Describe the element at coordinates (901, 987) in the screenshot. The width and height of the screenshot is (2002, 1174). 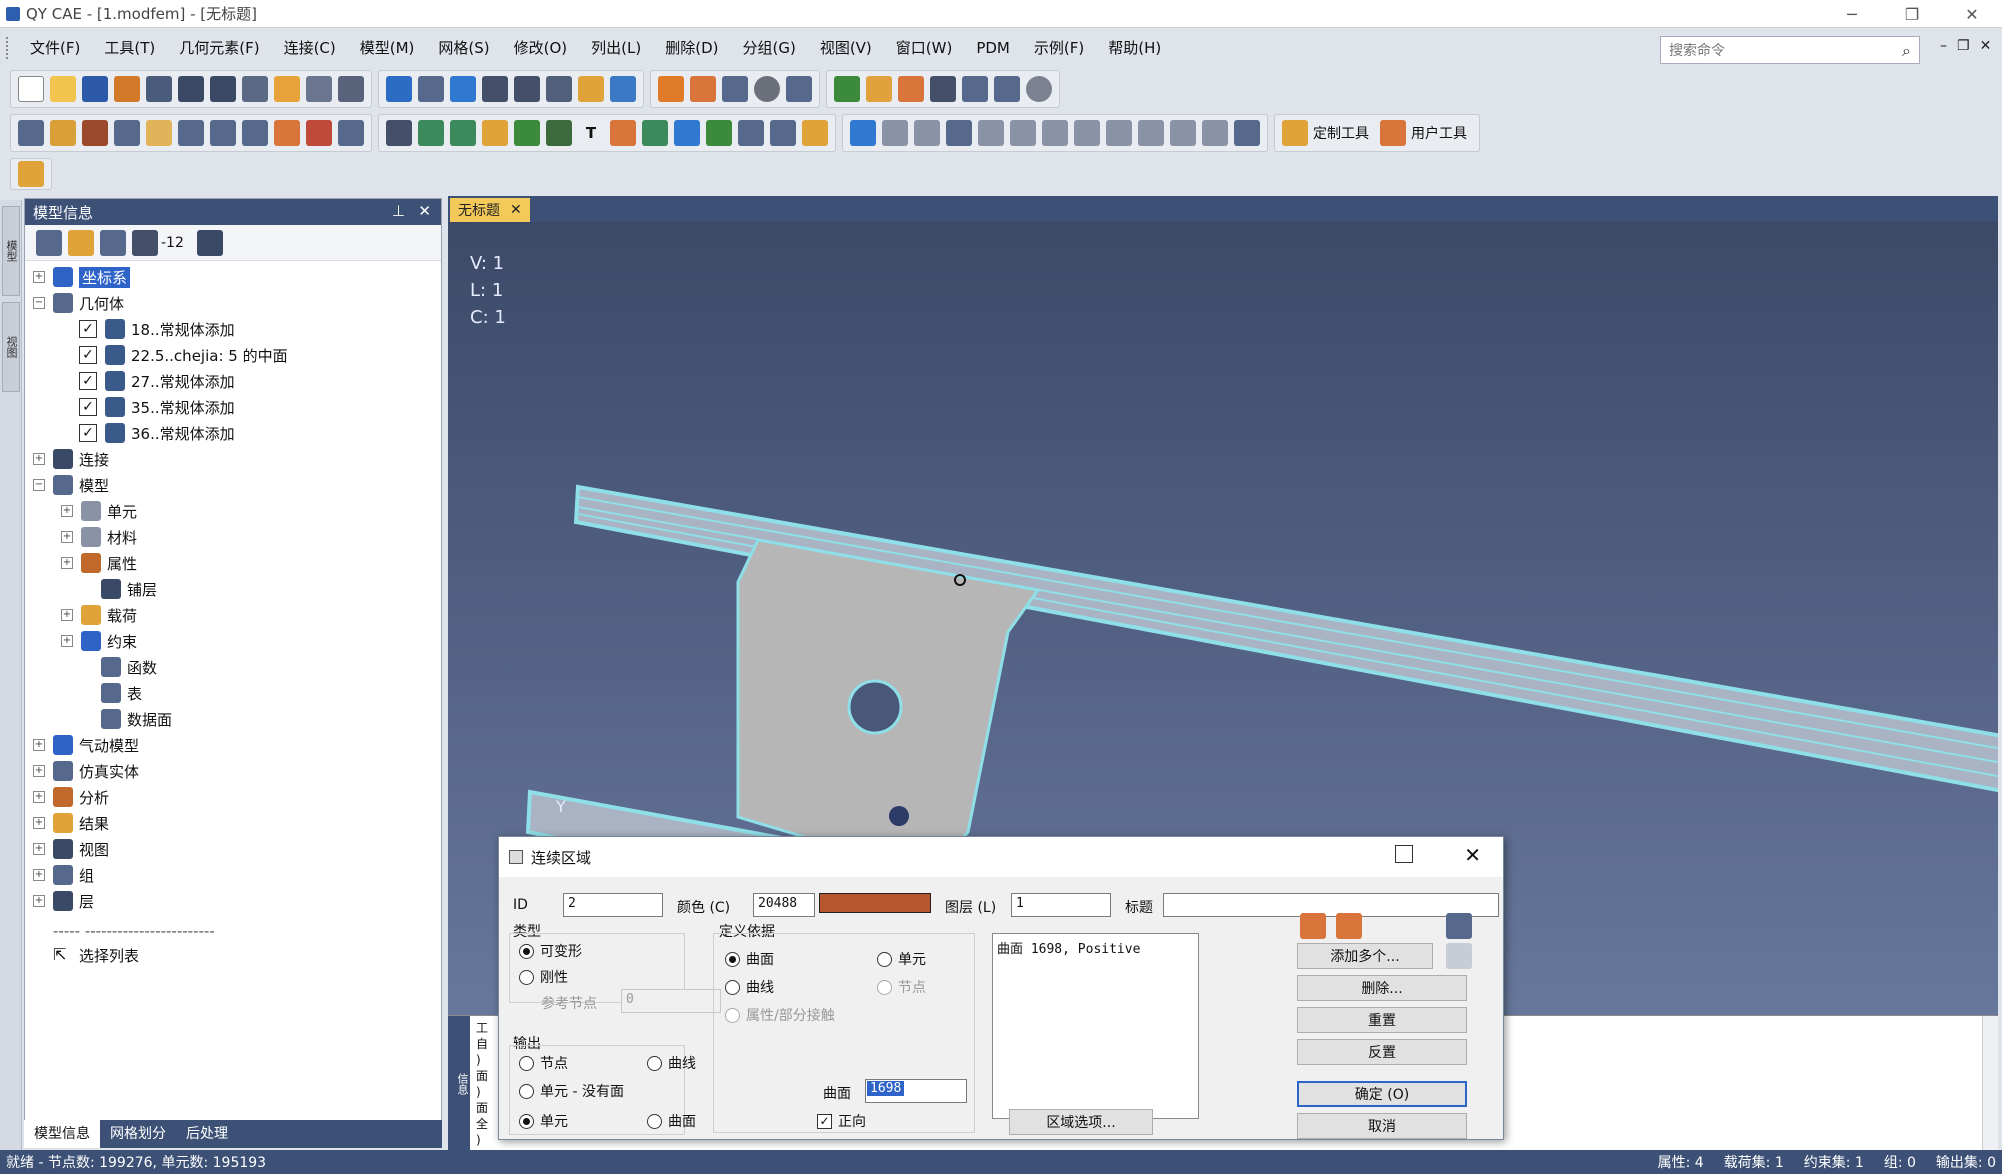
I see `def-node-radio: 节点` at that location.